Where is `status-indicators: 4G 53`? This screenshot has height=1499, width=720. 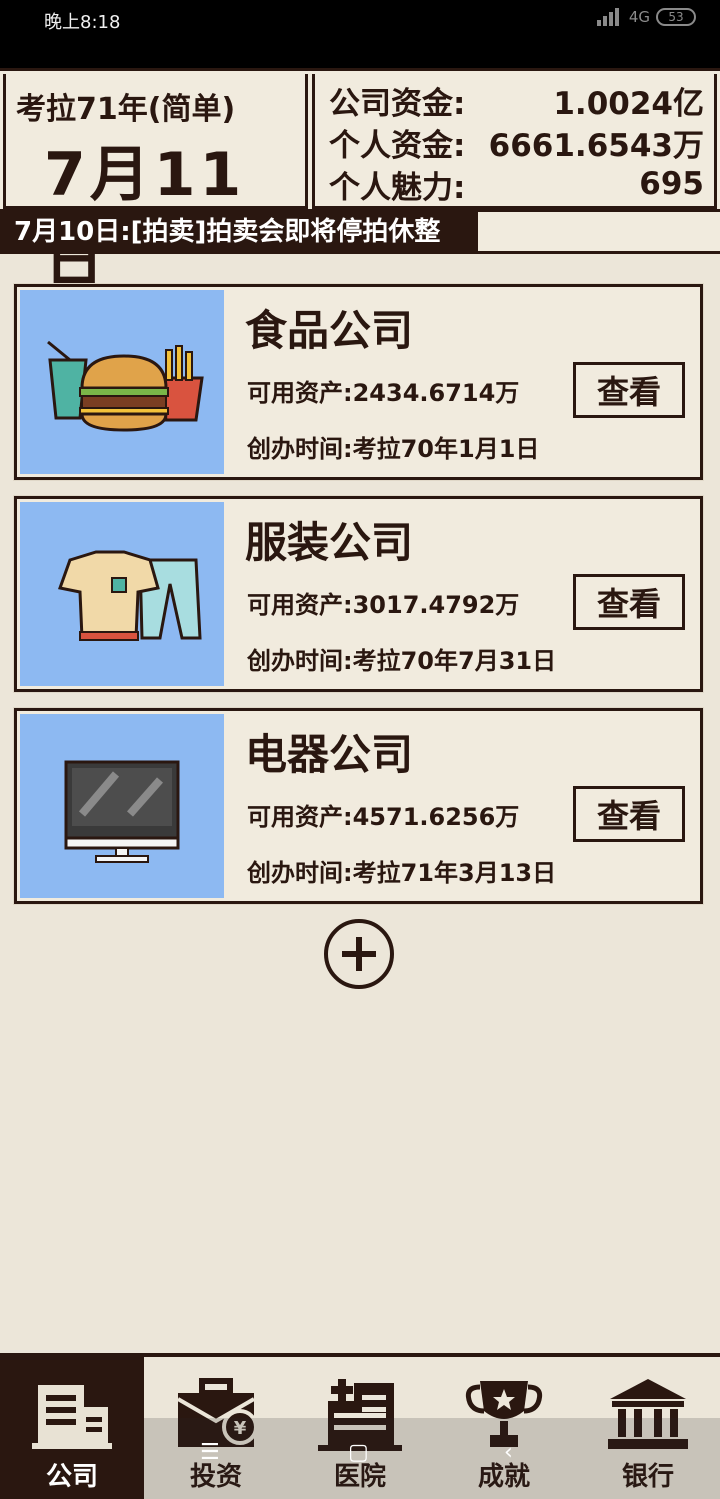
status-indicators: 4G 53 is located at coordinates (646, 17).